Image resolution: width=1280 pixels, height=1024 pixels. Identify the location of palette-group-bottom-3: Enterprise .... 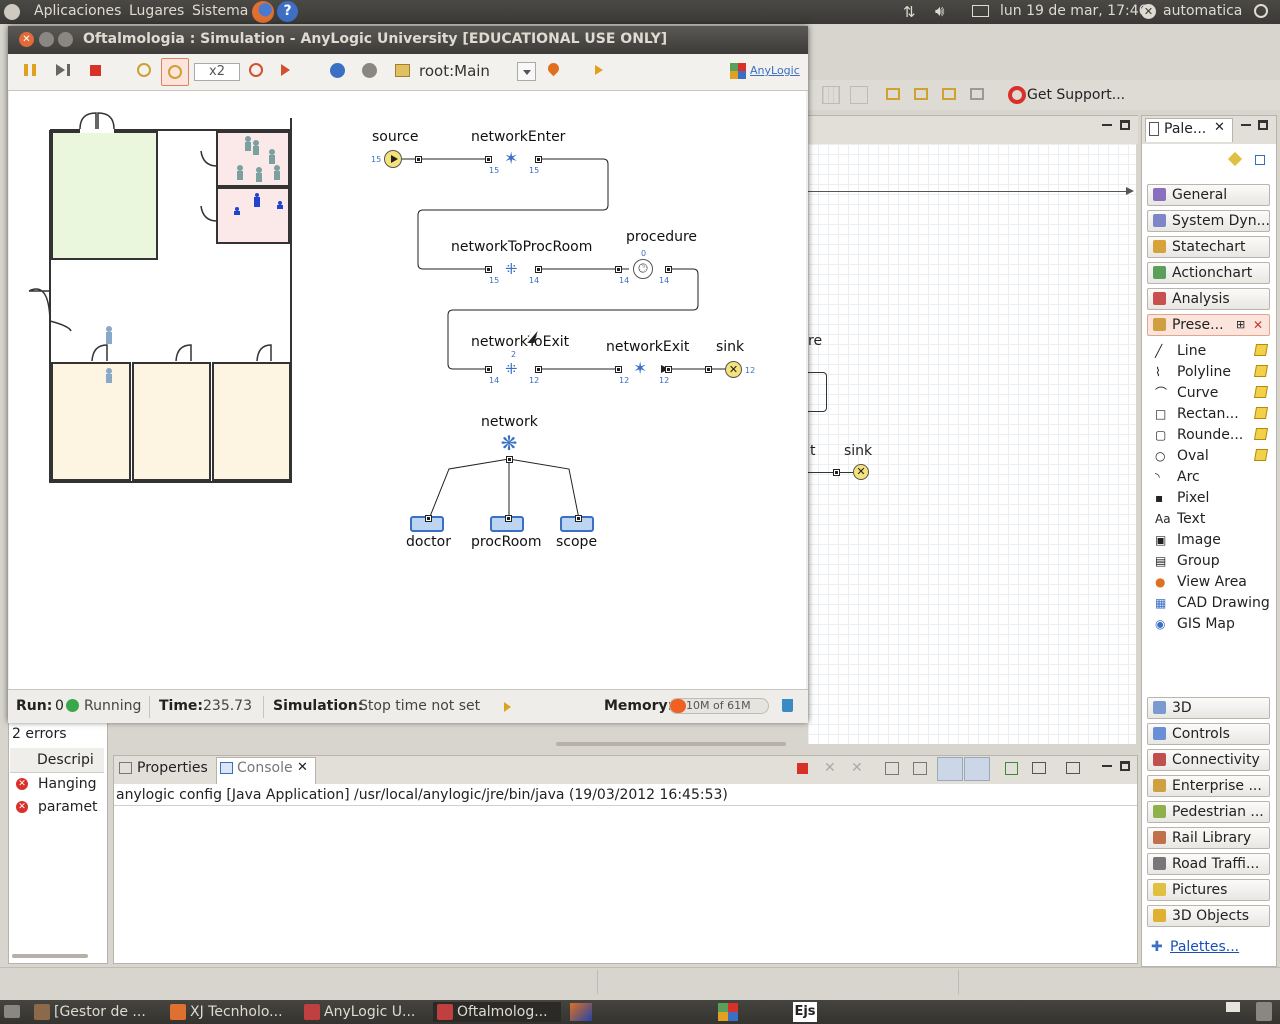
(1208, 786).